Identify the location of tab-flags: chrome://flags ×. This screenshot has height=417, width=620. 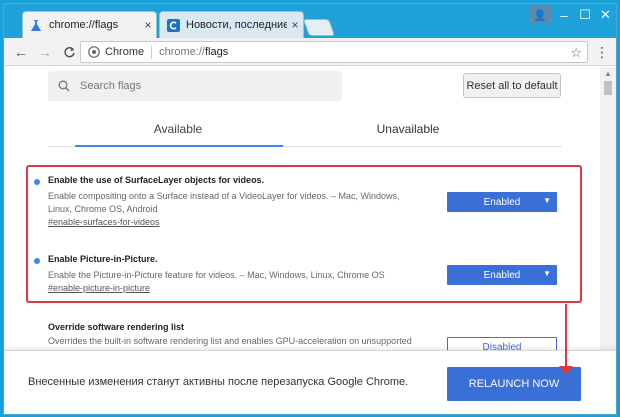
(89, 24).